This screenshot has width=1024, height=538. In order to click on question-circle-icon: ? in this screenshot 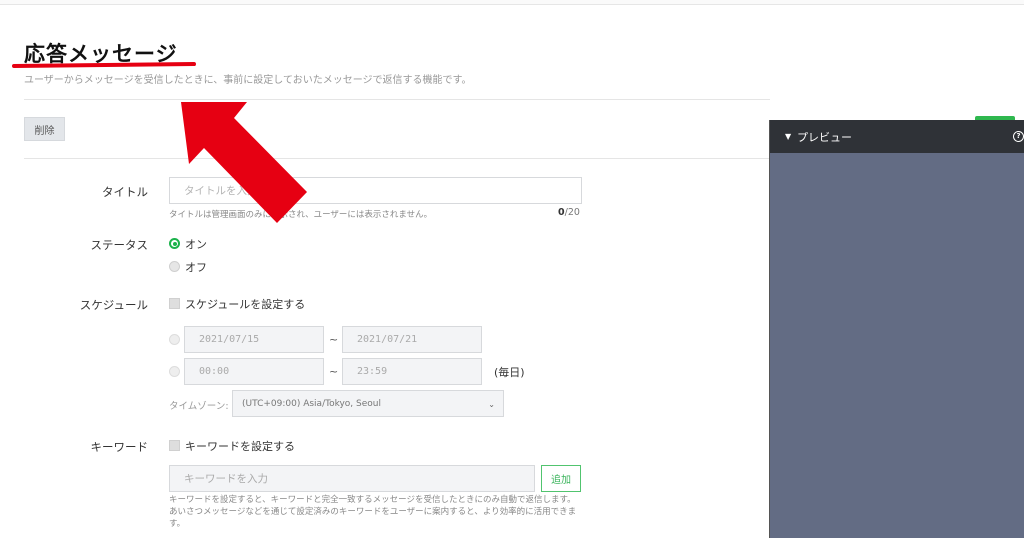, I will do `click(1018, 136)`.